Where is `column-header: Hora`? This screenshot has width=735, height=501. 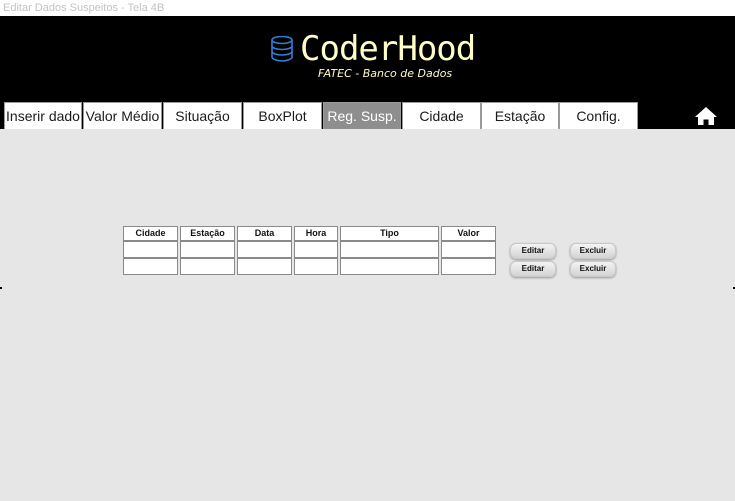
column-header: Hora is located at coordinates (316, 233).